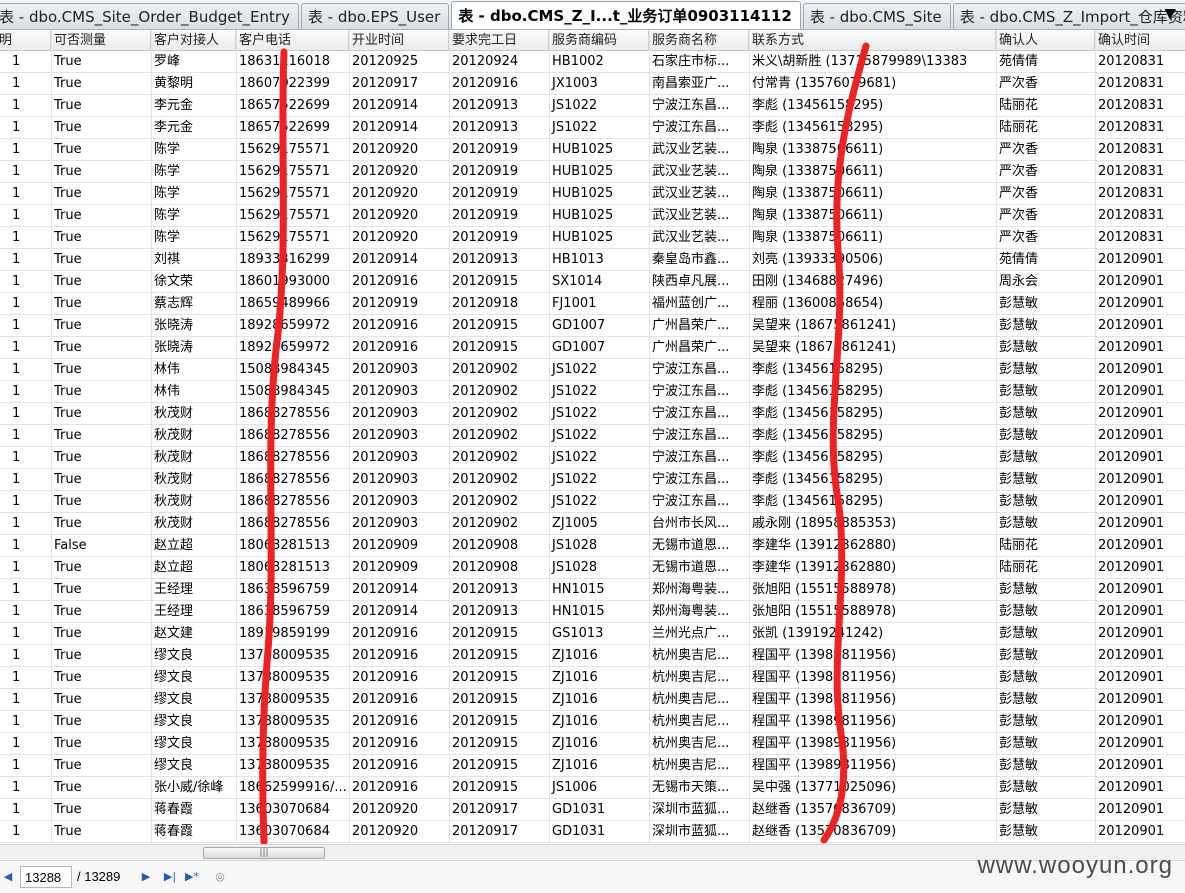 The image size is (1185, 893). What do you see at coordinates (193, 590) in the screenshot?
I see `cell-col-contact: 王经理` at bounding box center [193, 590].